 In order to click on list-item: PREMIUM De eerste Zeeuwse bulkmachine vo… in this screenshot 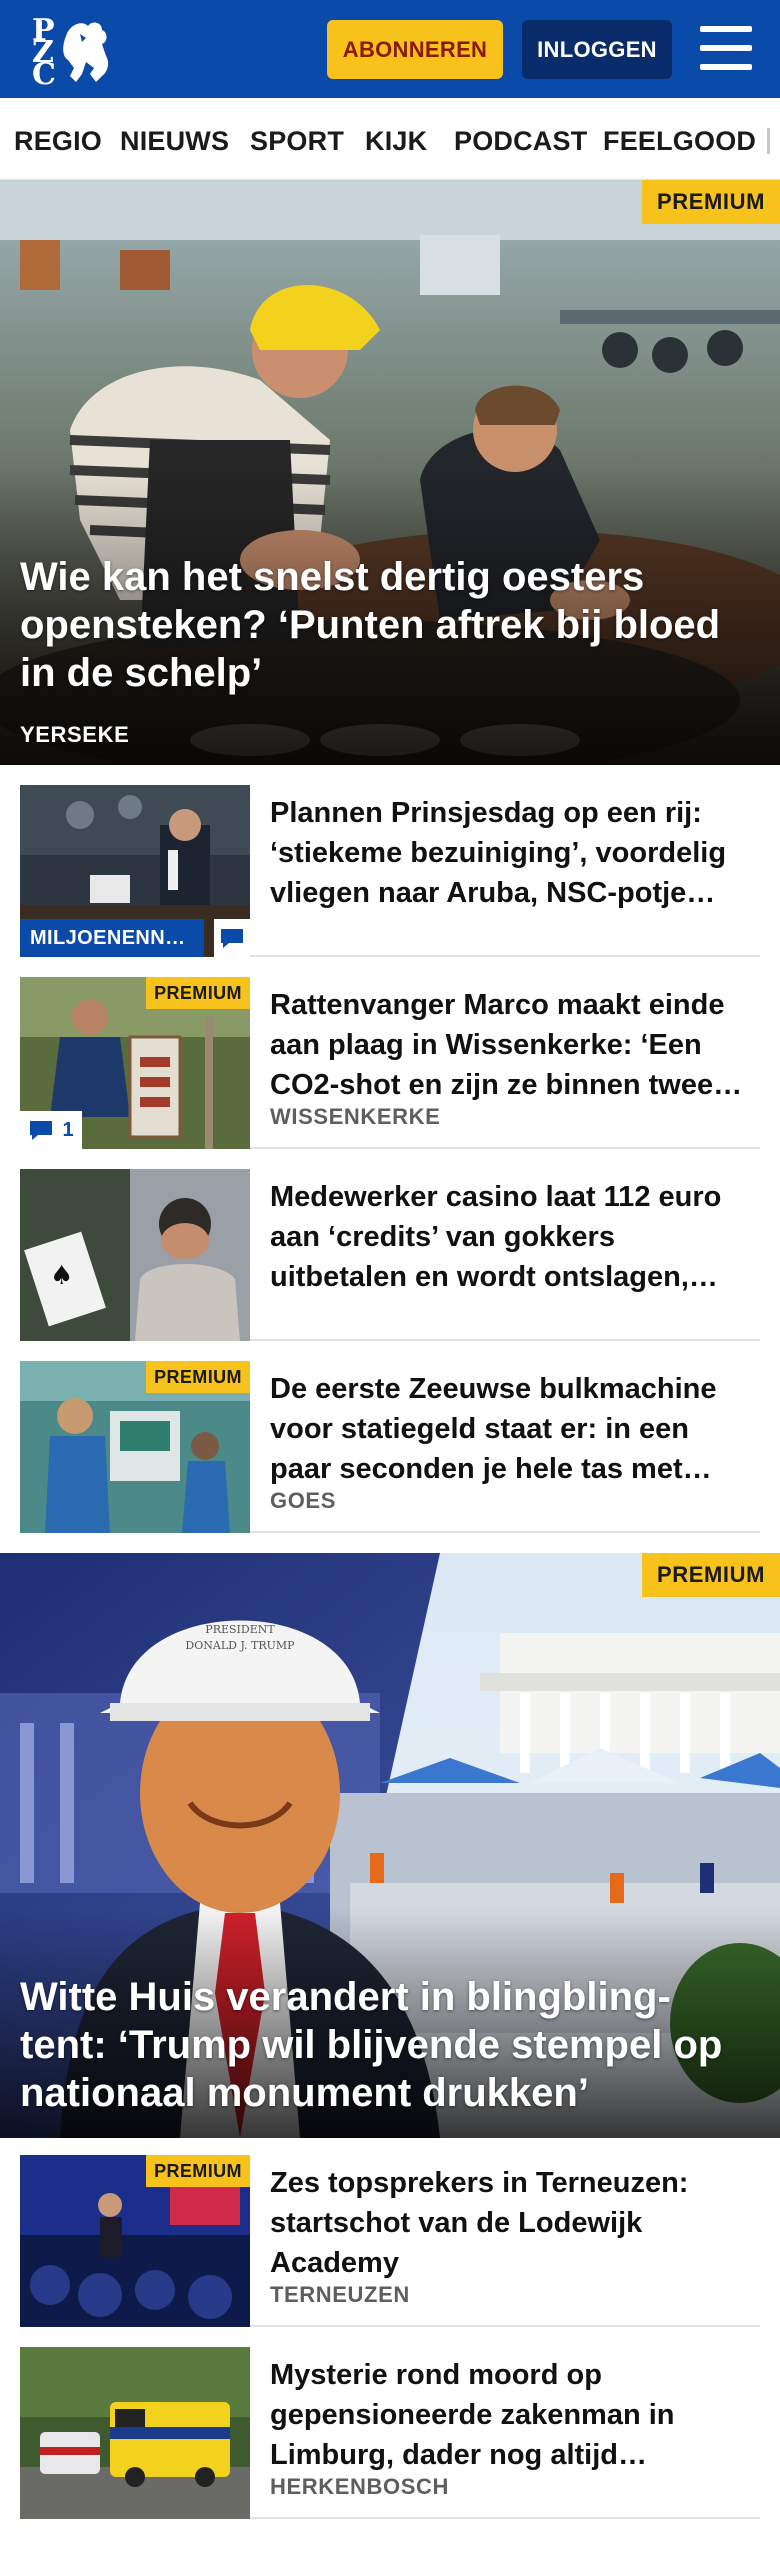, I will do `click(390, 1447)`.